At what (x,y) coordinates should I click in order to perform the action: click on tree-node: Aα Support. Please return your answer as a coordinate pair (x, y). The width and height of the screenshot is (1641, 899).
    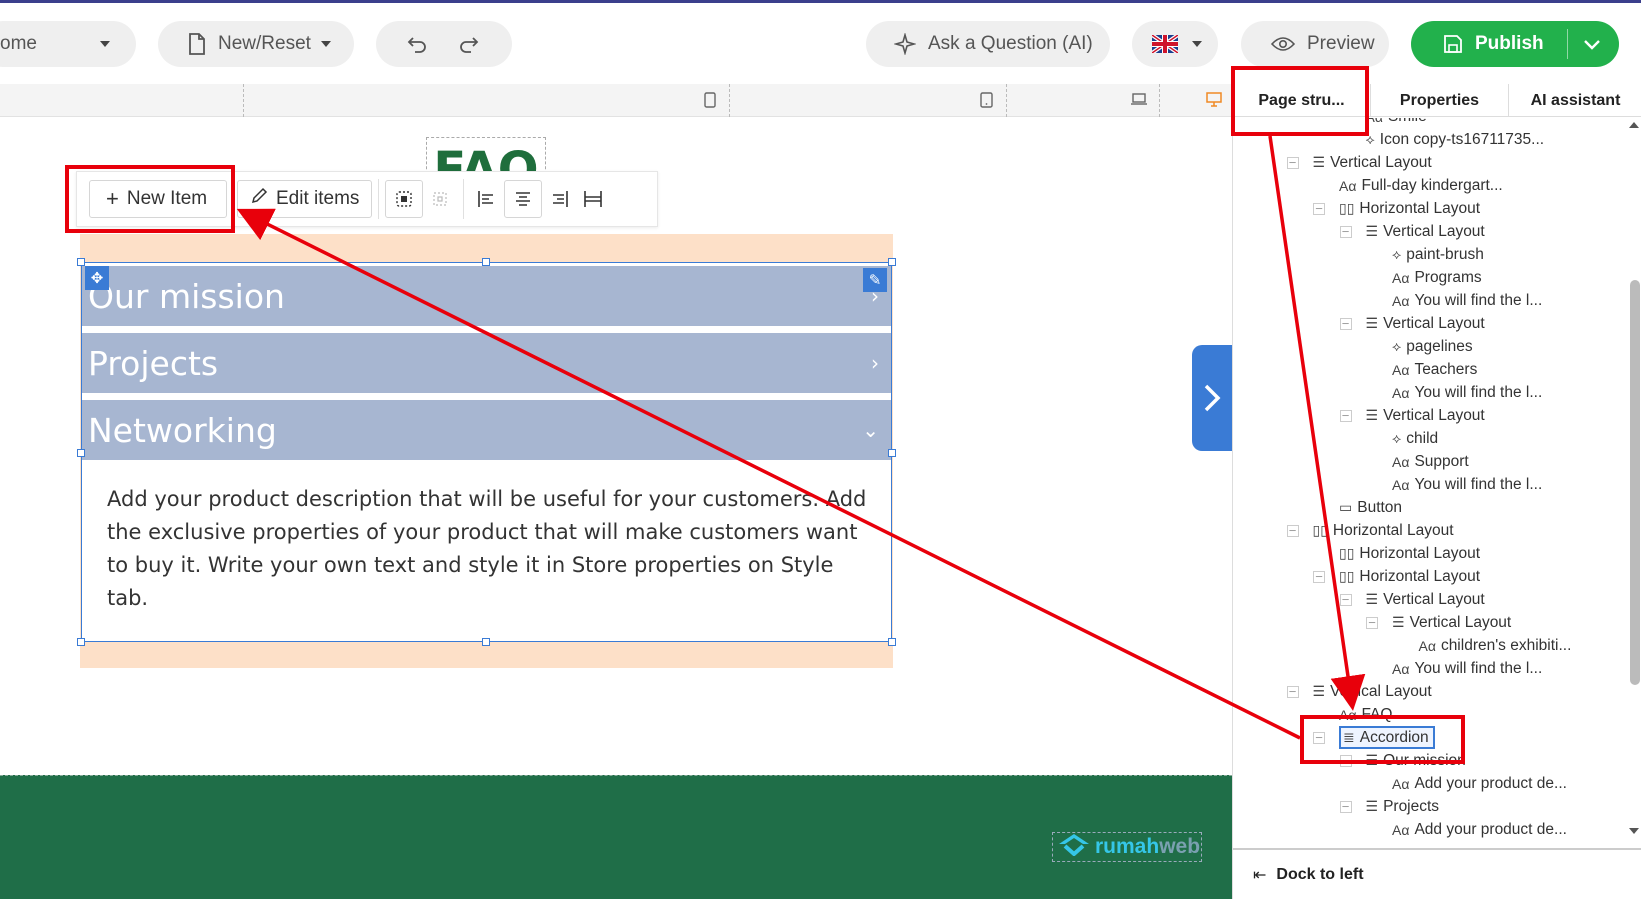
    Looking at the image, I should click on (1430, 461).